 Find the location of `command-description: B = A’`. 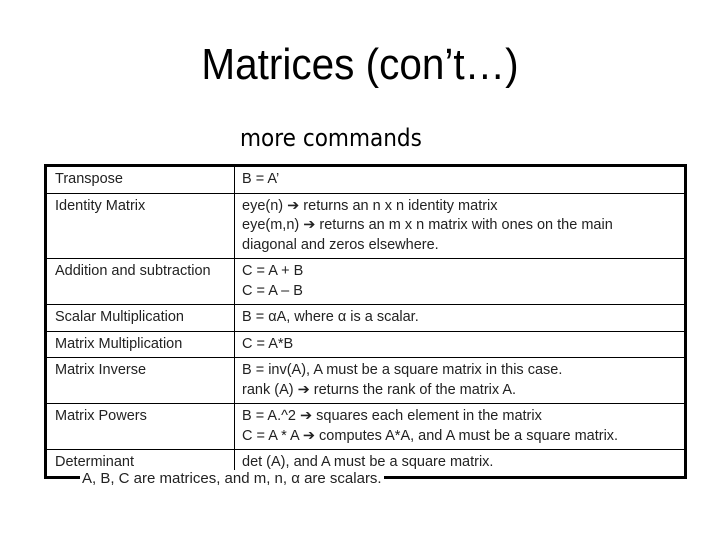

command-description: B = A’ is located at coordinates (460, 179).